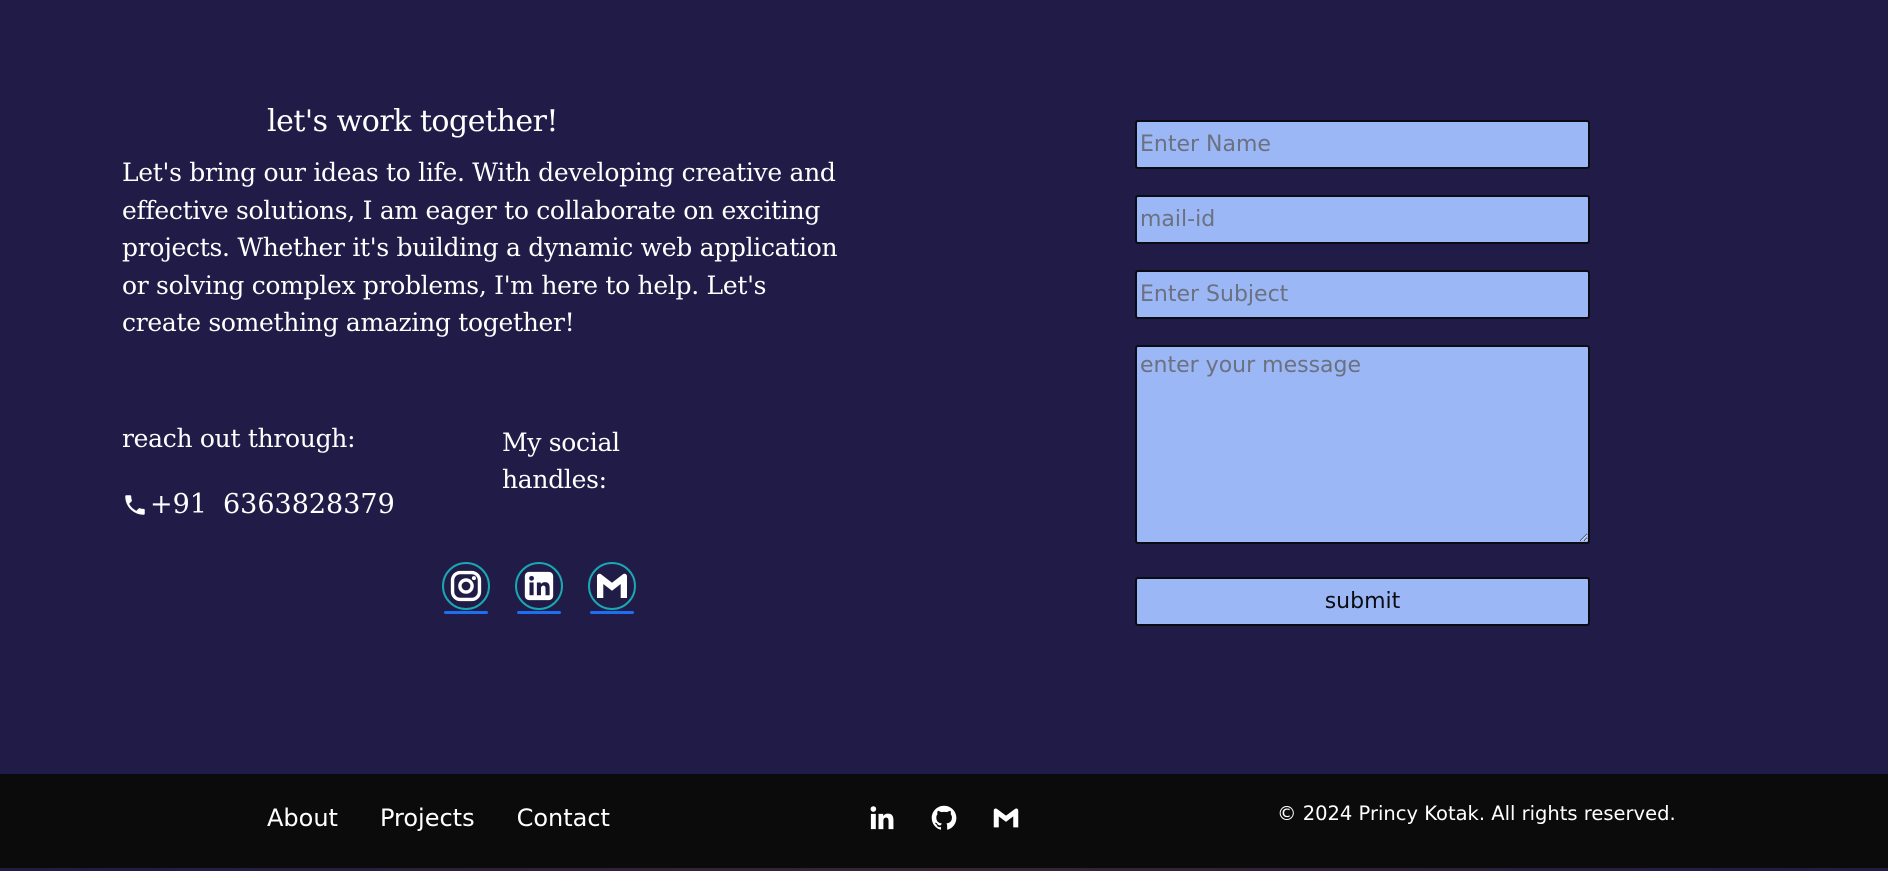 This screenshot has width=1888, height=871. What do you see at coordinates (1362, 601) in the screenshot?
I see `submit-button: submit` at bounding box center [1362, 601].